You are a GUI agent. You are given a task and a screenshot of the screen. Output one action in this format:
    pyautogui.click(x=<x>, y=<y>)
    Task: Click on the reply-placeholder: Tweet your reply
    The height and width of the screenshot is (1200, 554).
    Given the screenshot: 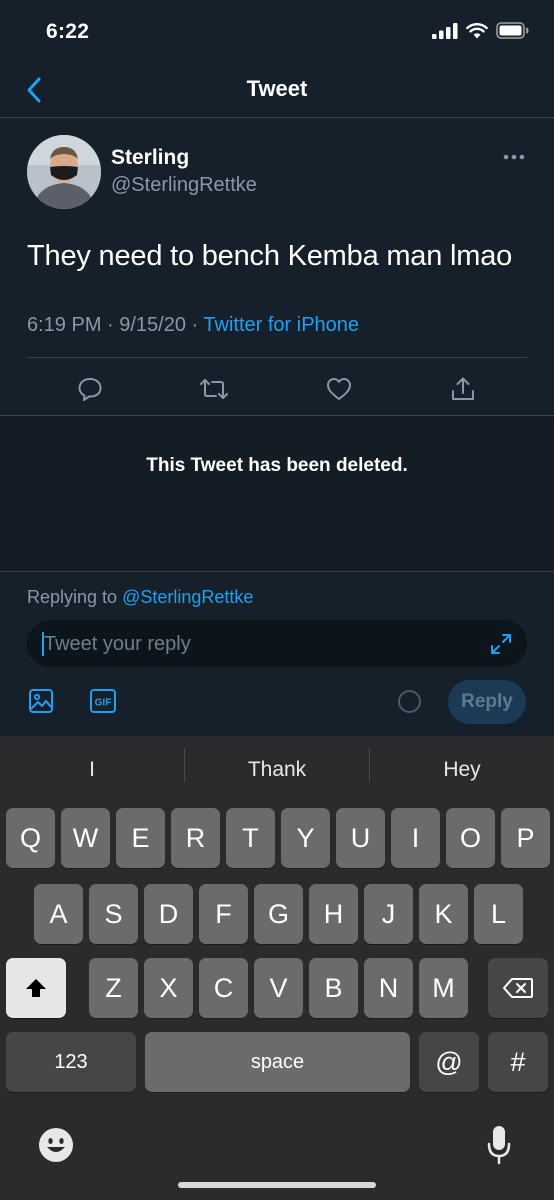 What is the action you would take?
    pyautogui.click(x=117, y=644)
    